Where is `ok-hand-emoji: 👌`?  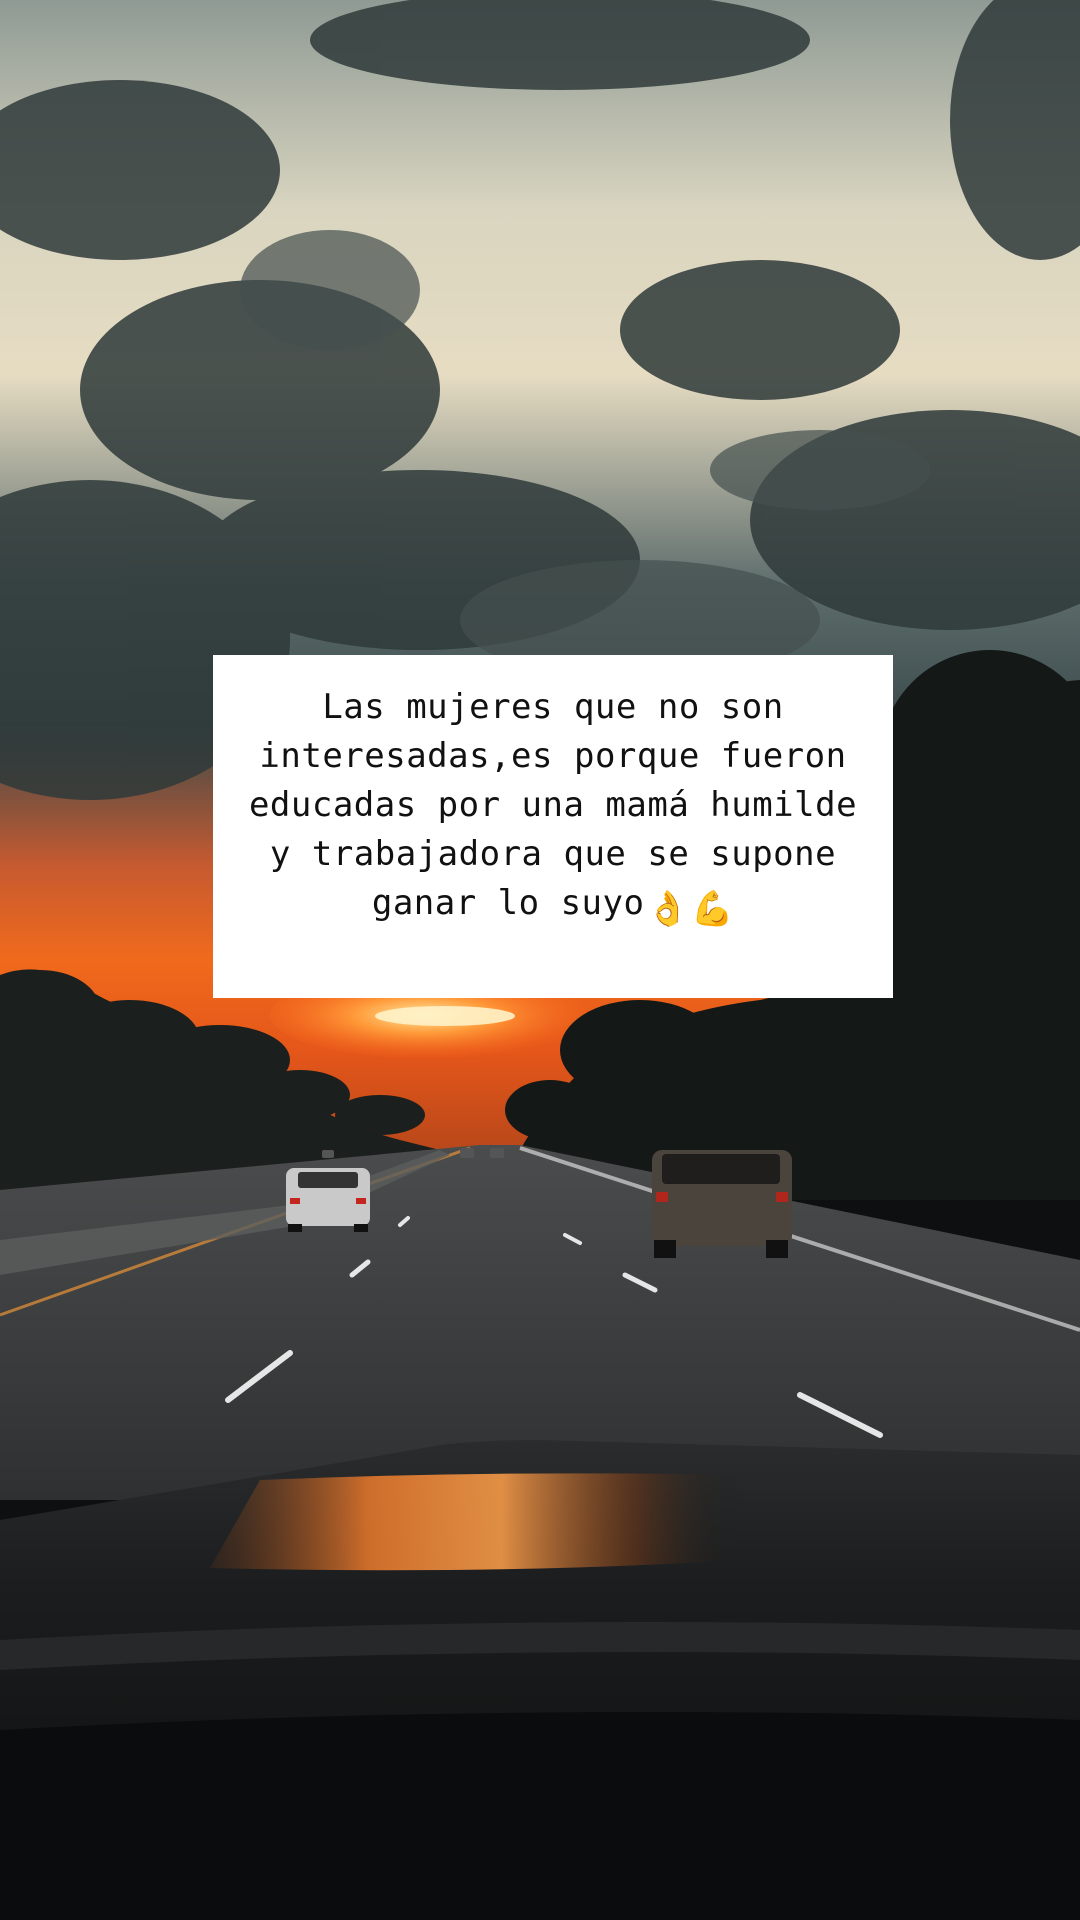
ok-hand-emoji: 👌 is located at coordinates (668, 909).